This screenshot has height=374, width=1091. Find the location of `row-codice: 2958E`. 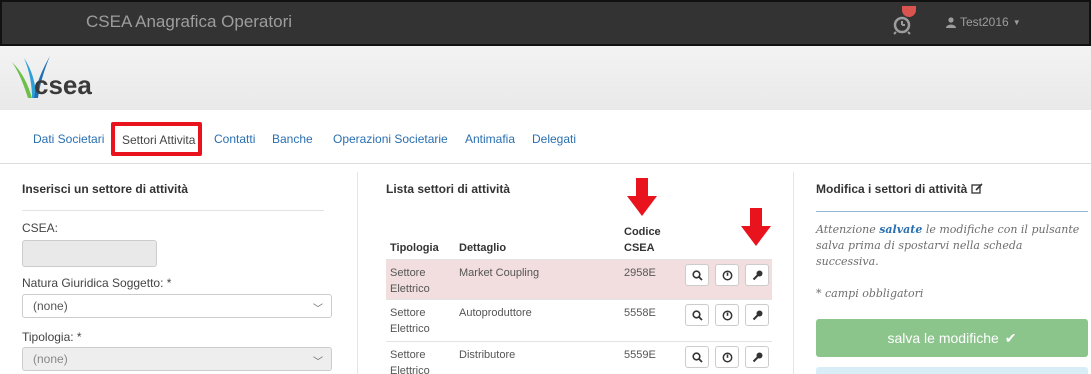

row-codice: 2958E is located at coordinates (640, 273).